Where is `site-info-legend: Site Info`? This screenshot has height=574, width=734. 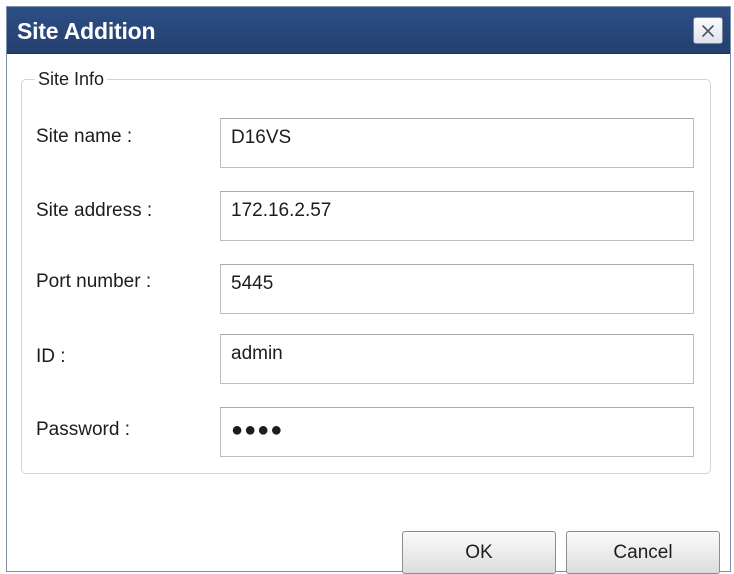
site-info-legend: Site Info is located at coordinates (71, 79).